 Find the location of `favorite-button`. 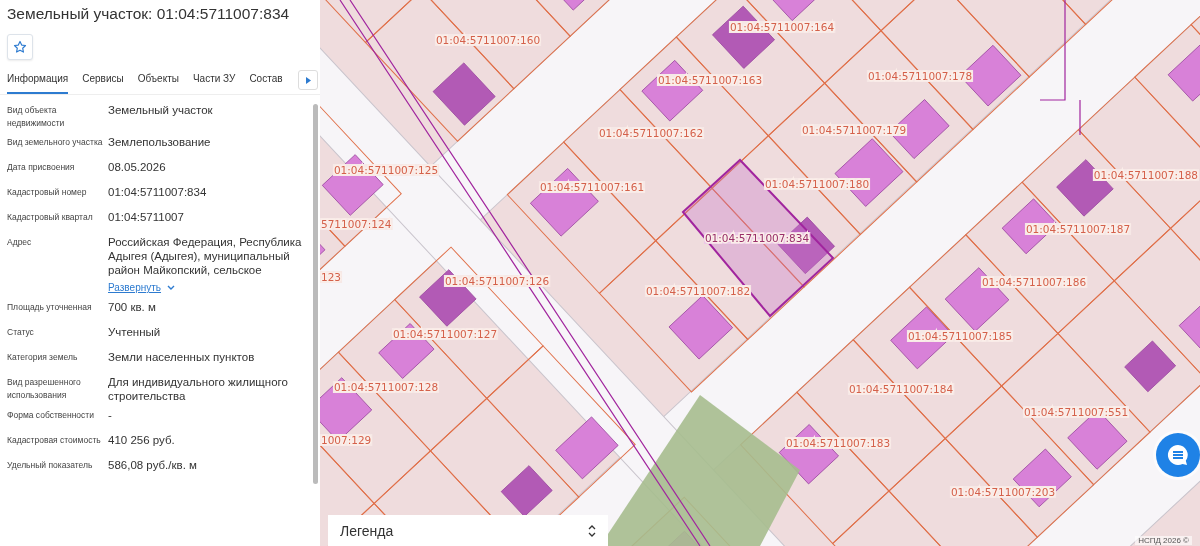

favorite-button is located at coordinates (20, 47).